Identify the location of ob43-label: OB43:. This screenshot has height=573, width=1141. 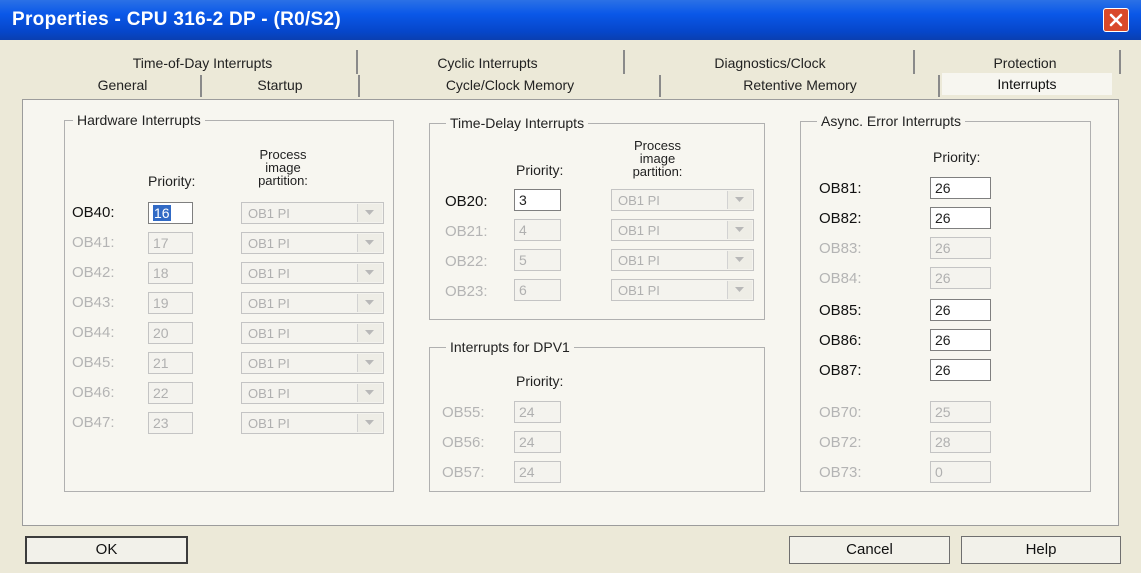
(93, 302).